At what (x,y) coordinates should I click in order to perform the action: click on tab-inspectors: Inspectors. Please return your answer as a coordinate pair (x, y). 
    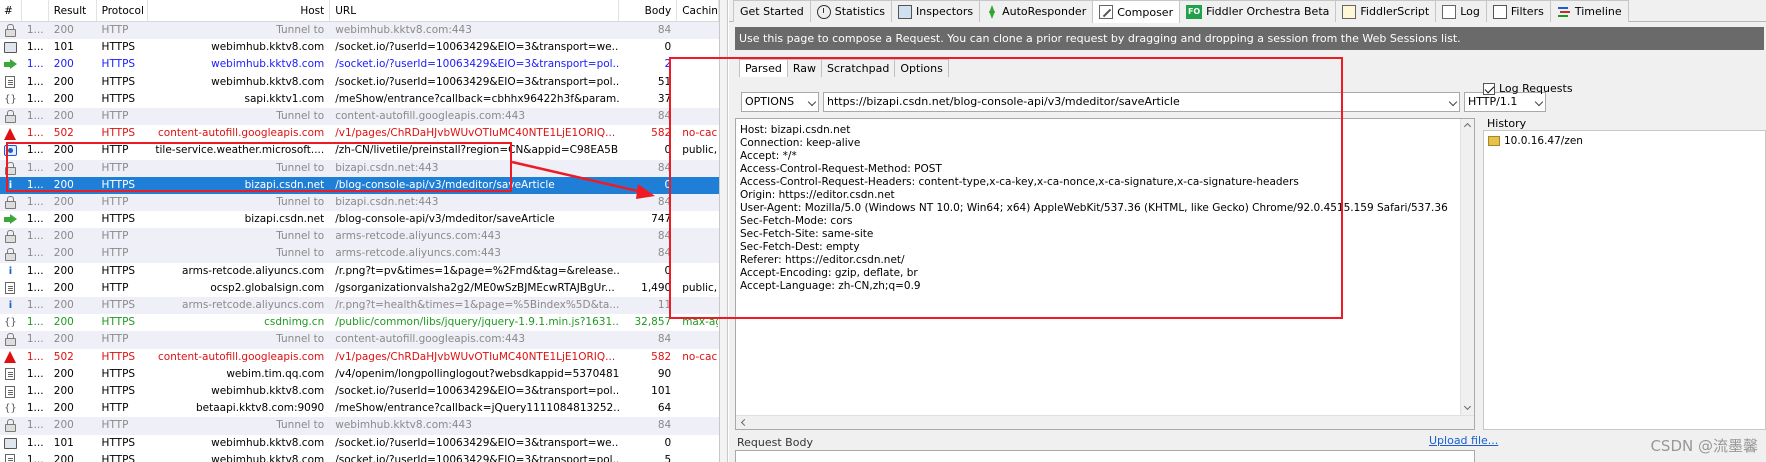
    Looking at the image, I should click on (936, 11).